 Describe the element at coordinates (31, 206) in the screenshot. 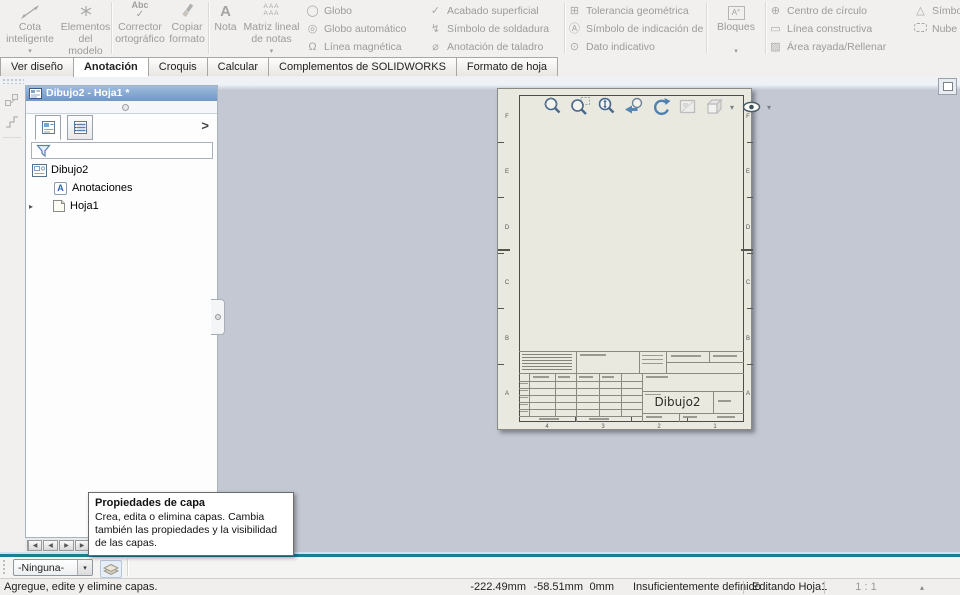

I see `expand-arrow-icon: ▸` at that location.